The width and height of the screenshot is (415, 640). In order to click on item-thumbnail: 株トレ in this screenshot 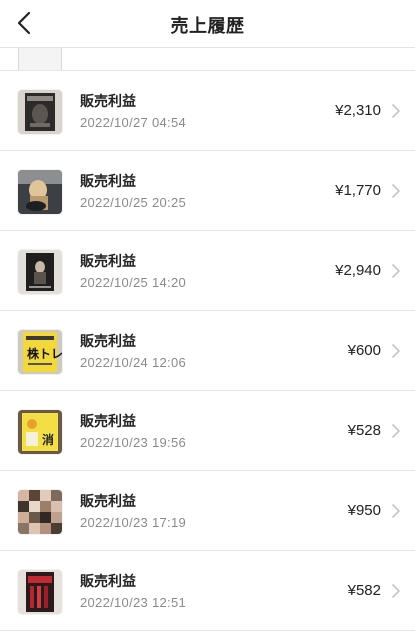, I will do `click(40, 352)`.